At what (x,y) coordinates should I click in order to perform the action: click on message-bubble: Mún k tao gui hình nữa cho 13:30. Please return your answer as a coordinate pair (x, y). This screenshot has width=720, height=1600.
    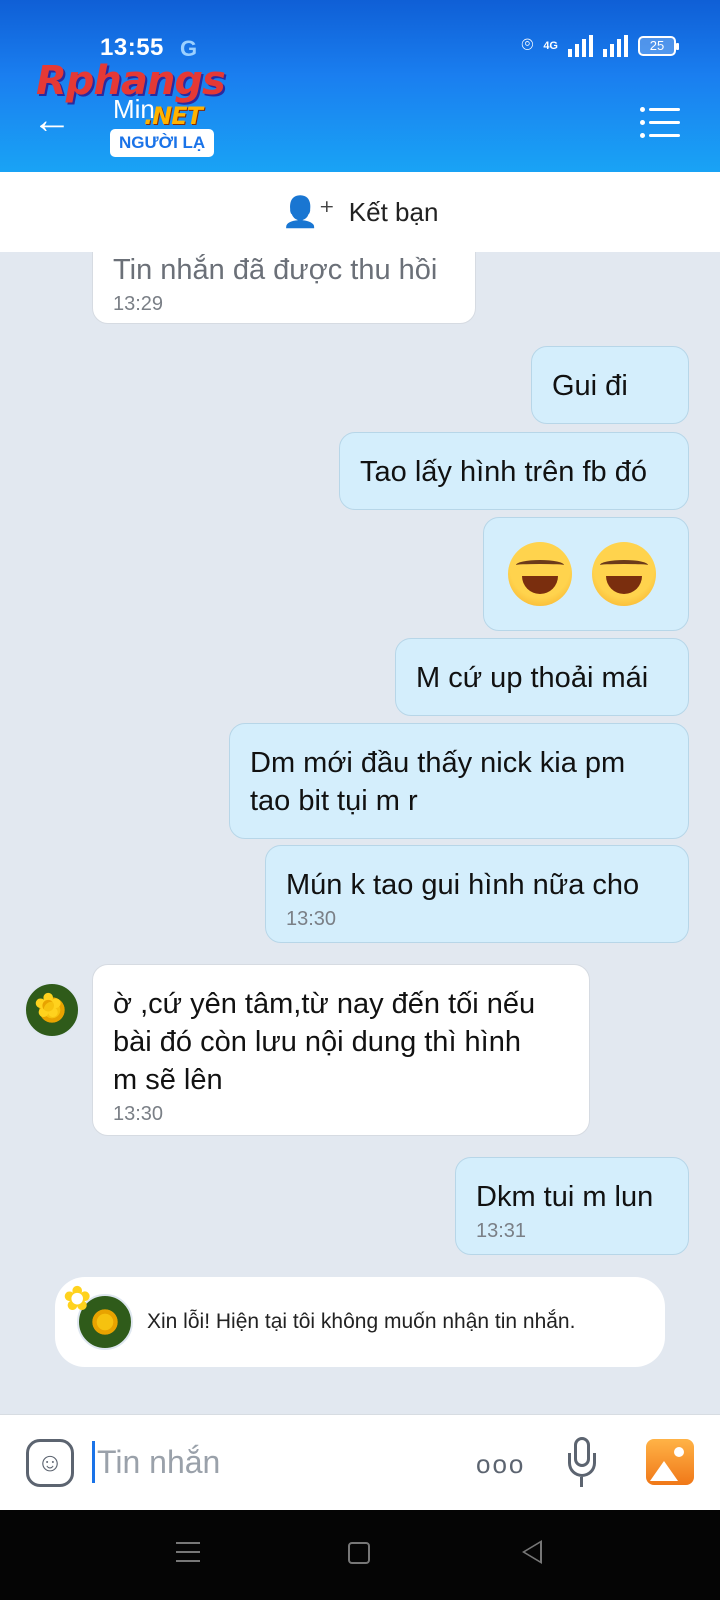
    Looking at the image, I should click on (477, 894).